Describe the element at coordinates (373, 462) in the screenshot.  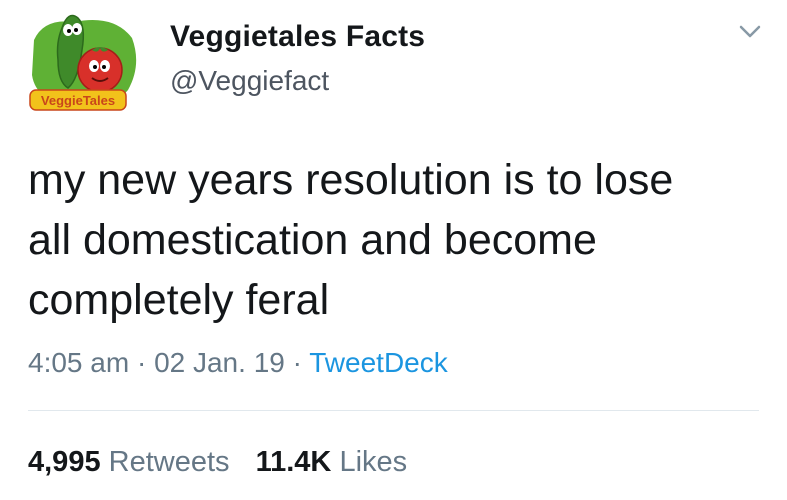
I see `likes-label: Likes` at that location.